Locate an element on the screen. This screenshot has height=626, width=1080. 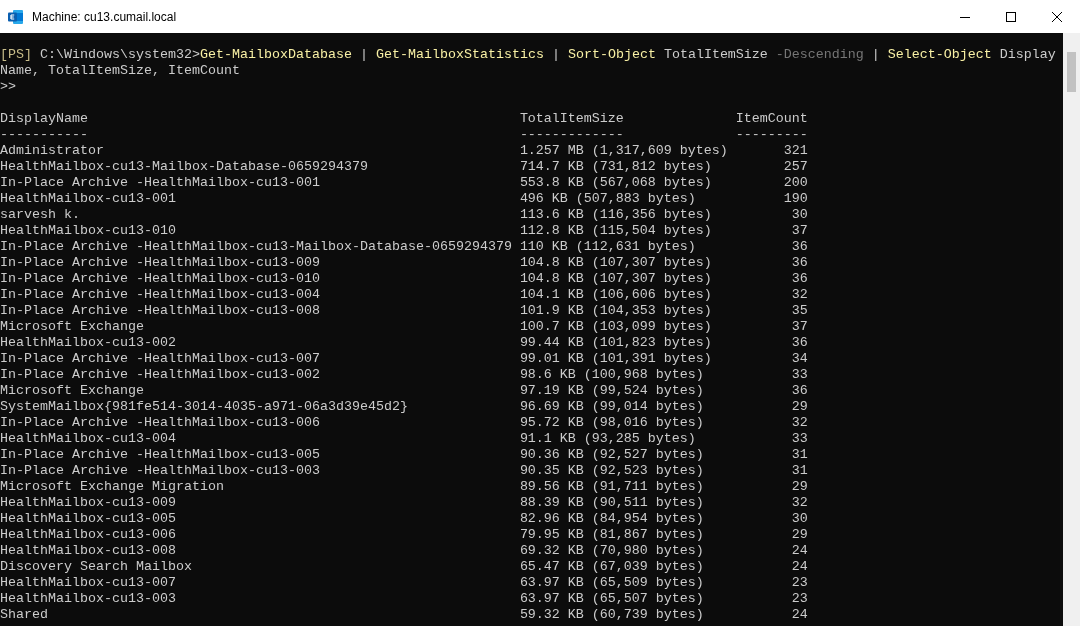
table-cell: 714.7 KB (731,812 bytes) is located at coordinates (615, 166).